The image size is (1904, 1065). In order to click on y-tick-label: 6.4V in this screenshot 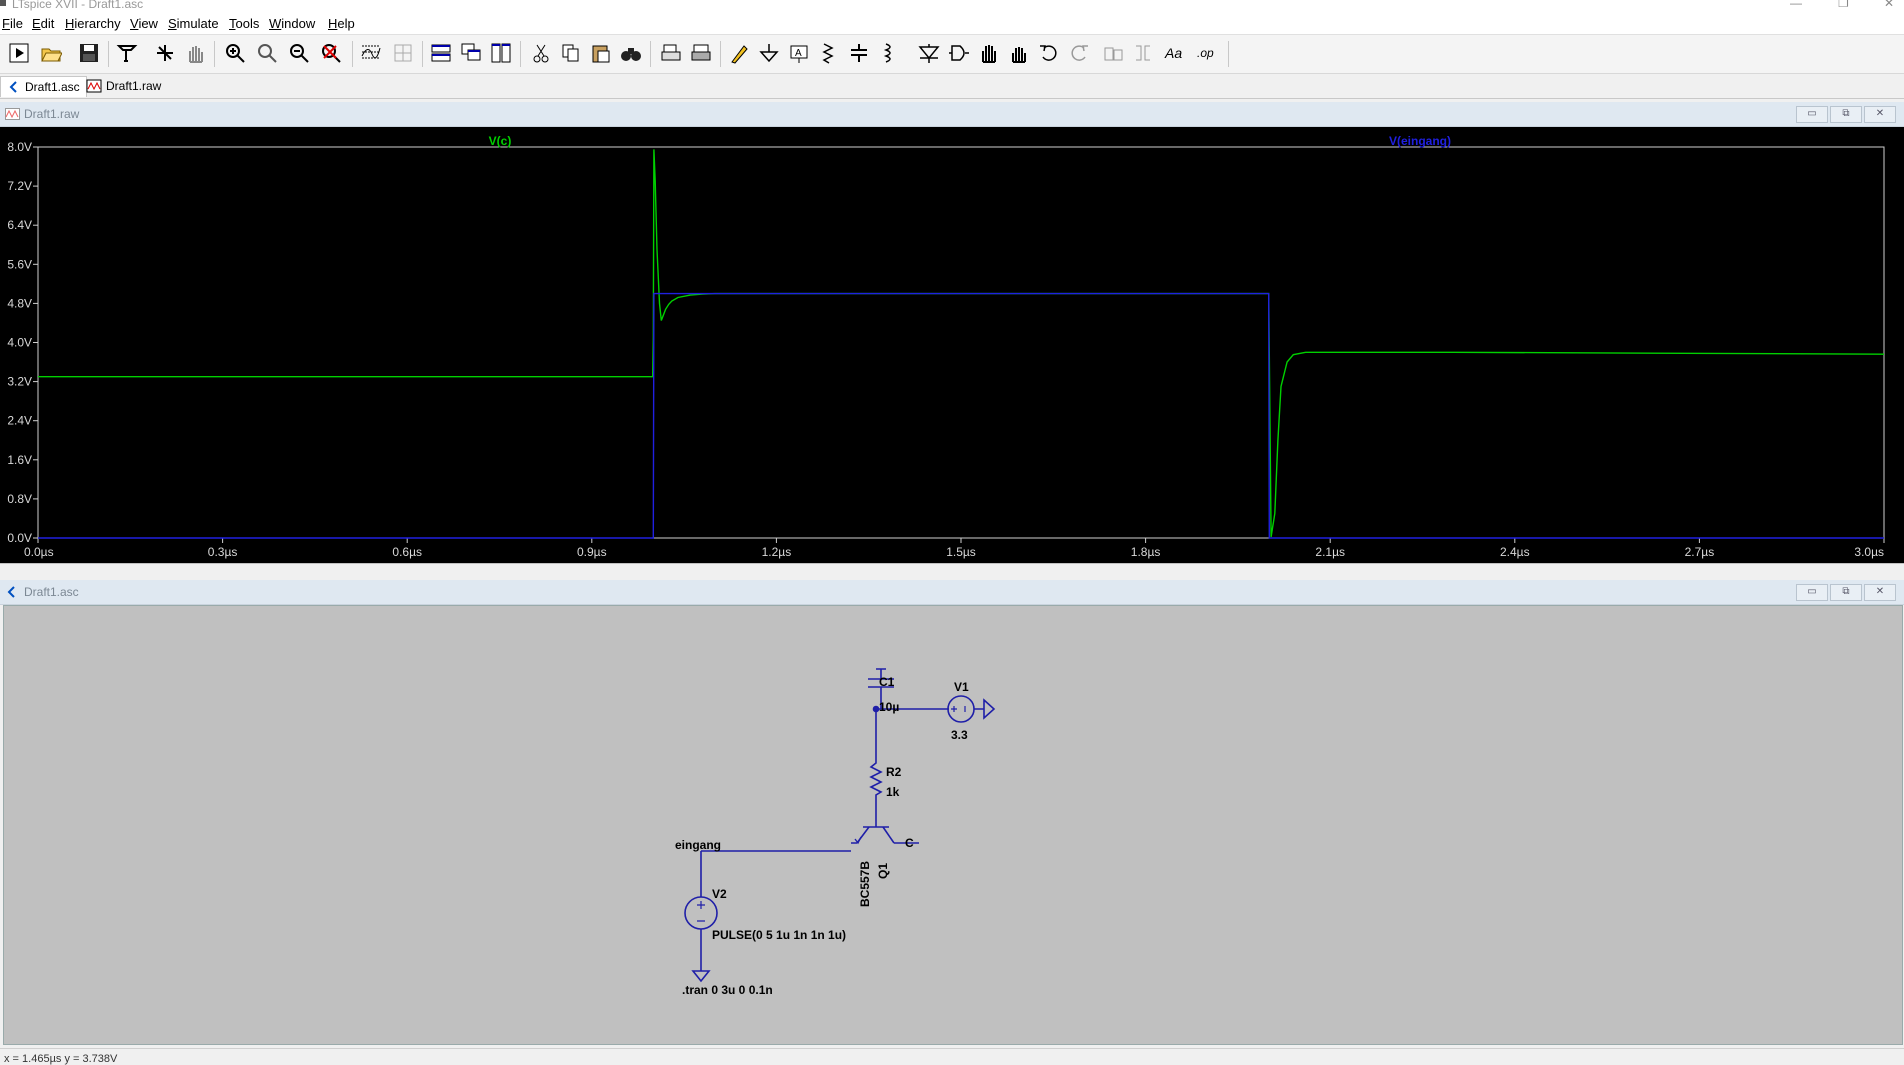, I will do `click(19, 225)`.